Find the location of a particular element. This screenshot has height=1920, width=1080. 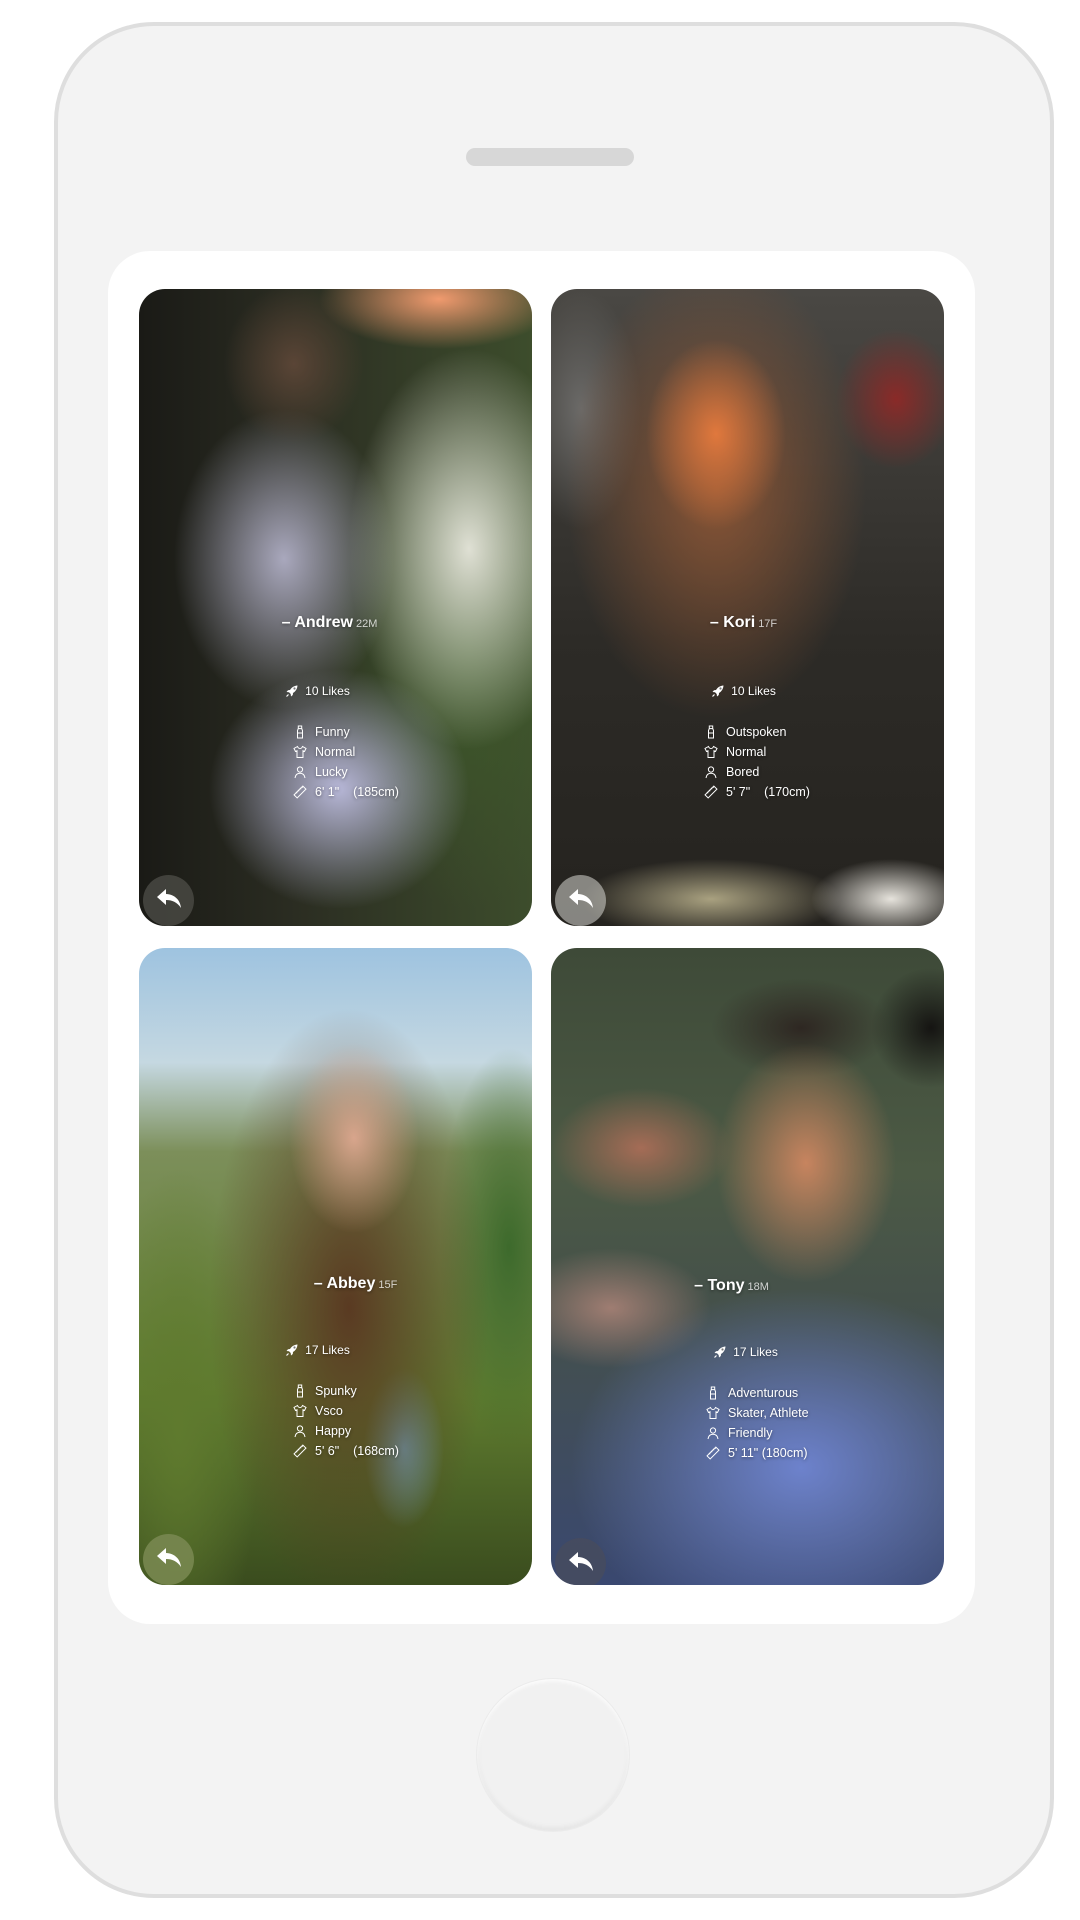

profile-name: – Tony is located at coordinates (719, 1285).